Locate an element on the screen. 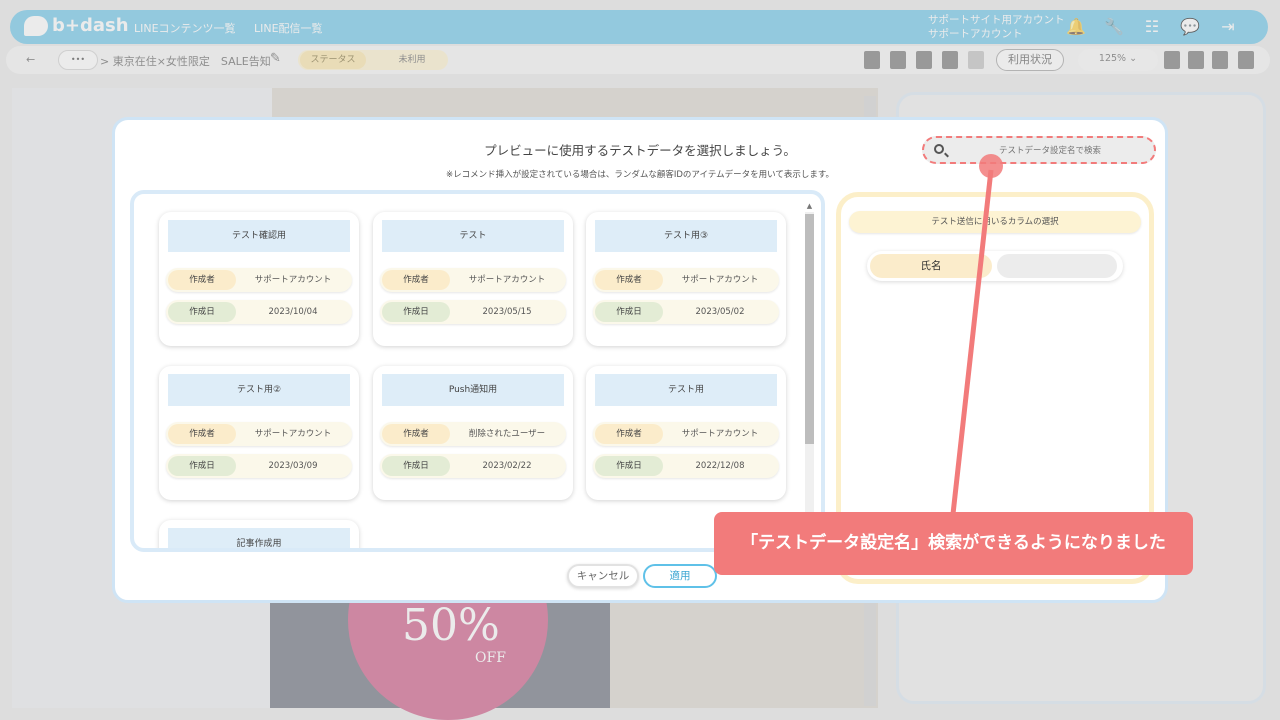  callout-line is located at coordinates (972, 342).